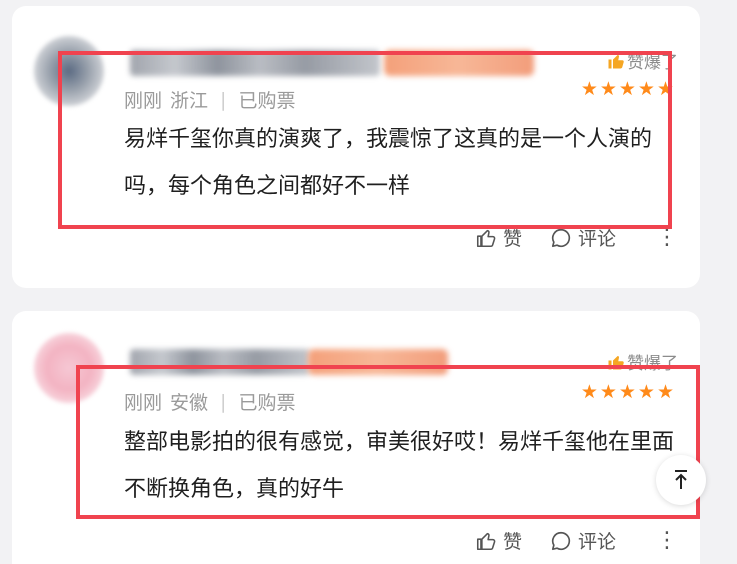 The image size is (737, 564). I want to click on comment-location: 安徽, so click(189, 403).